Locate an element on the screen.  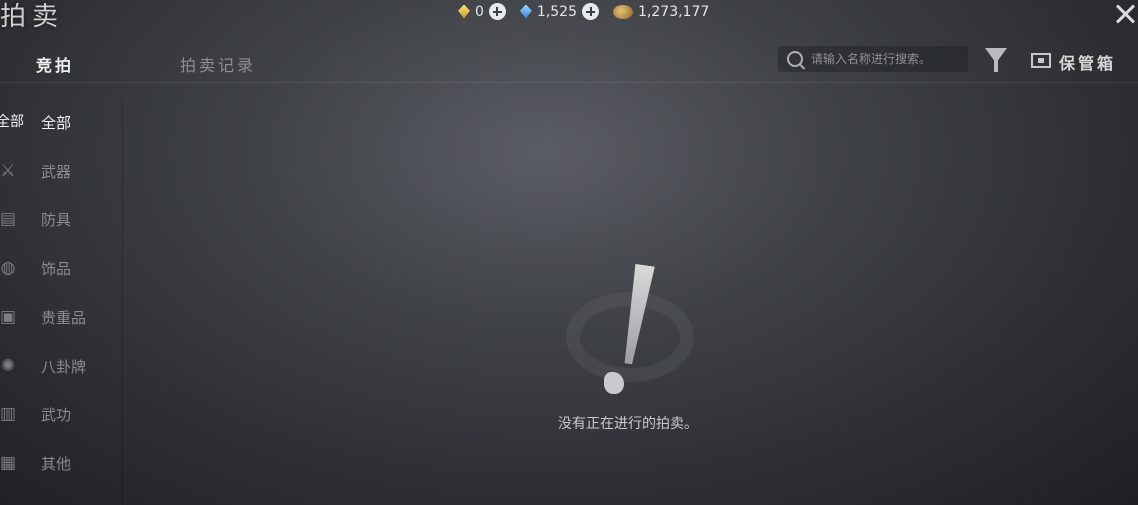
all-icon: 全部 is located at coordinates (12, 122).